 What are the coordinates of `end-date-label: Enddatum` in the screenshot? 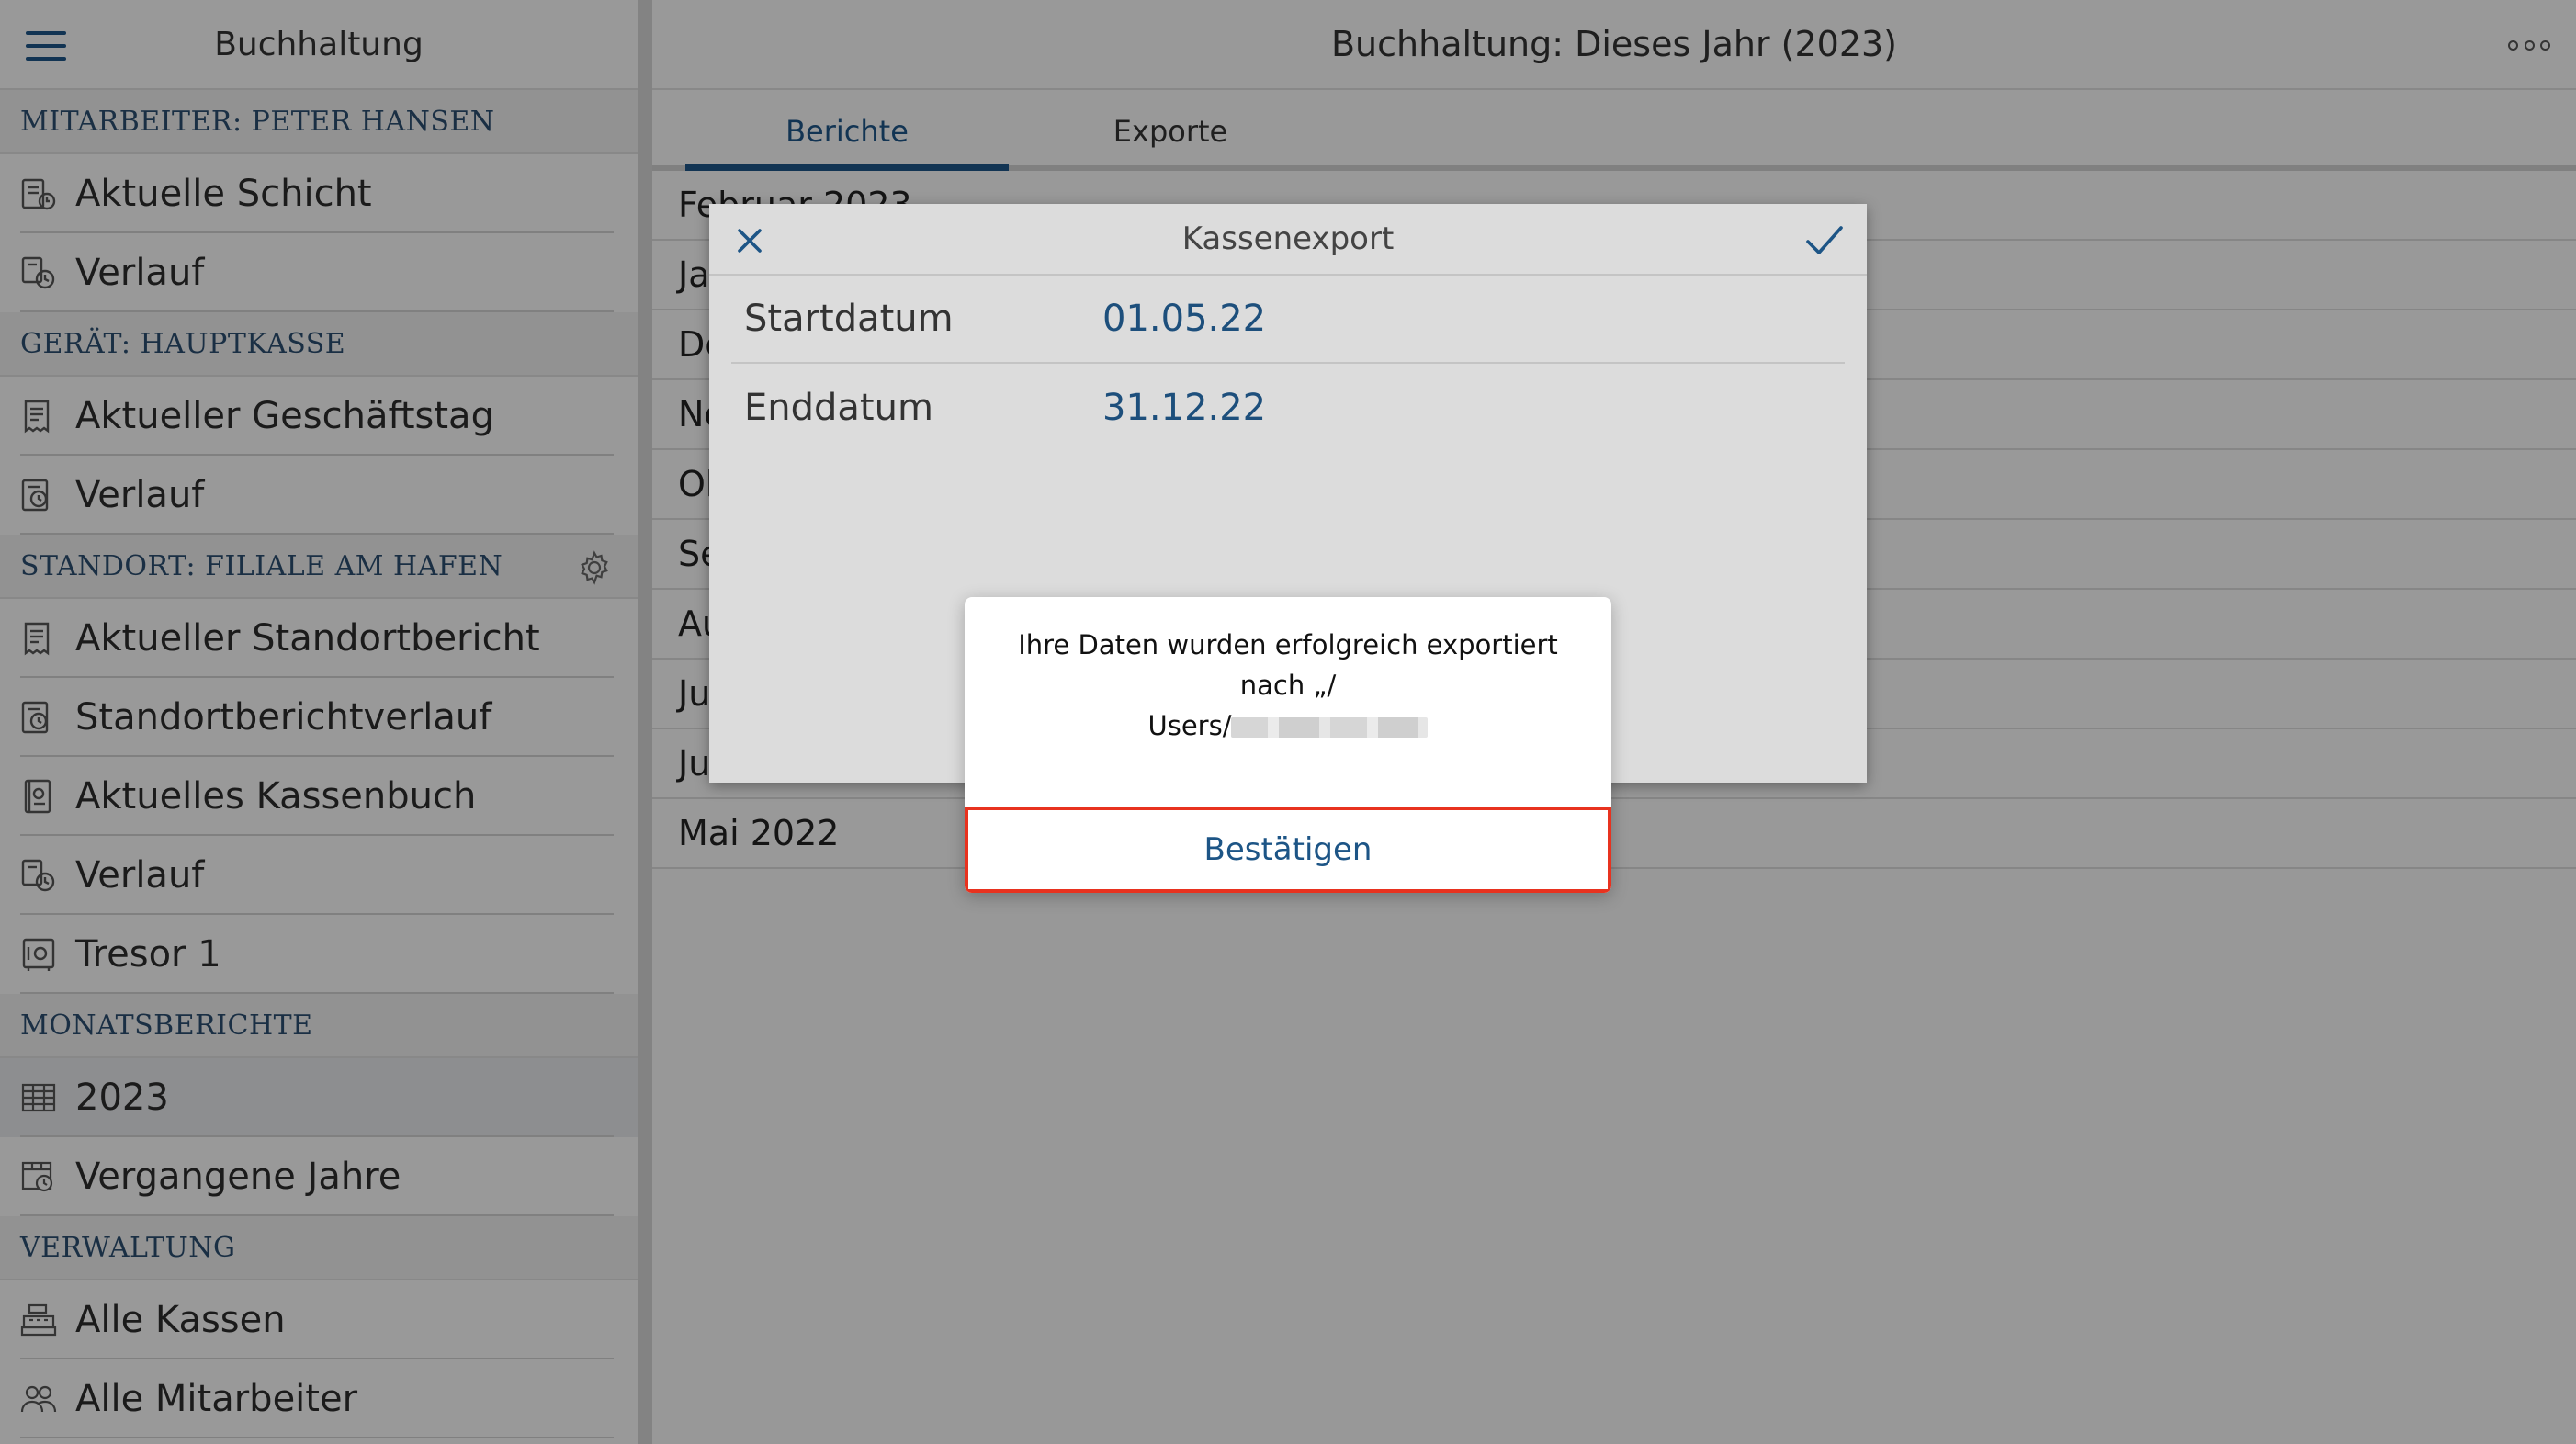 It's located at (838, 408).